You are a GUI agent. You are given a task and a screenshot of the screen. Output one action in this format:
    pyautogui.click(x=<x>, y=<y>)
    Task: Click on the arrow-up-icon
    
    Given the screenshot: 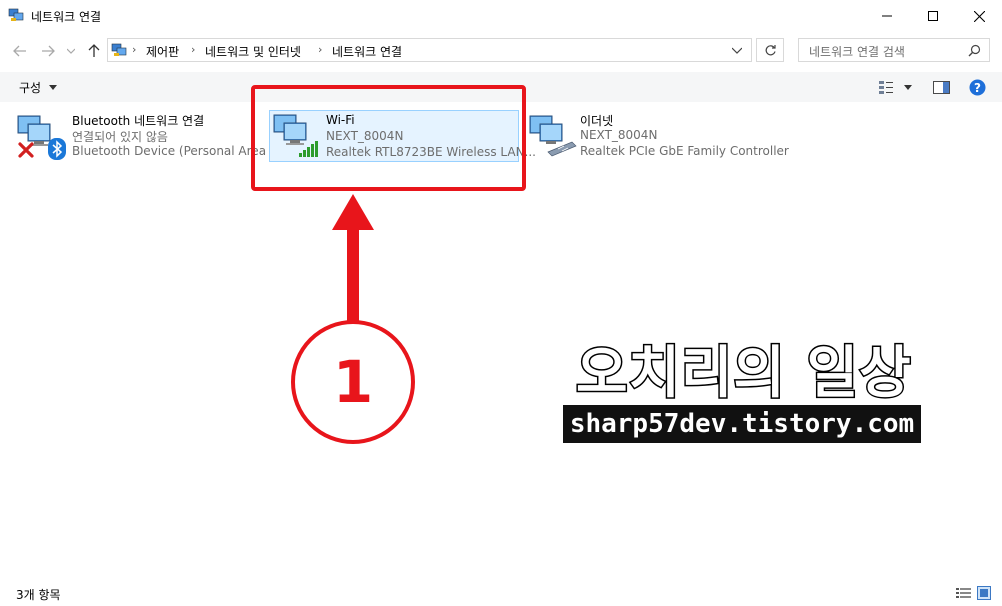 What is the action you would take?
    pyautogui.click(x=94, y=50)
    